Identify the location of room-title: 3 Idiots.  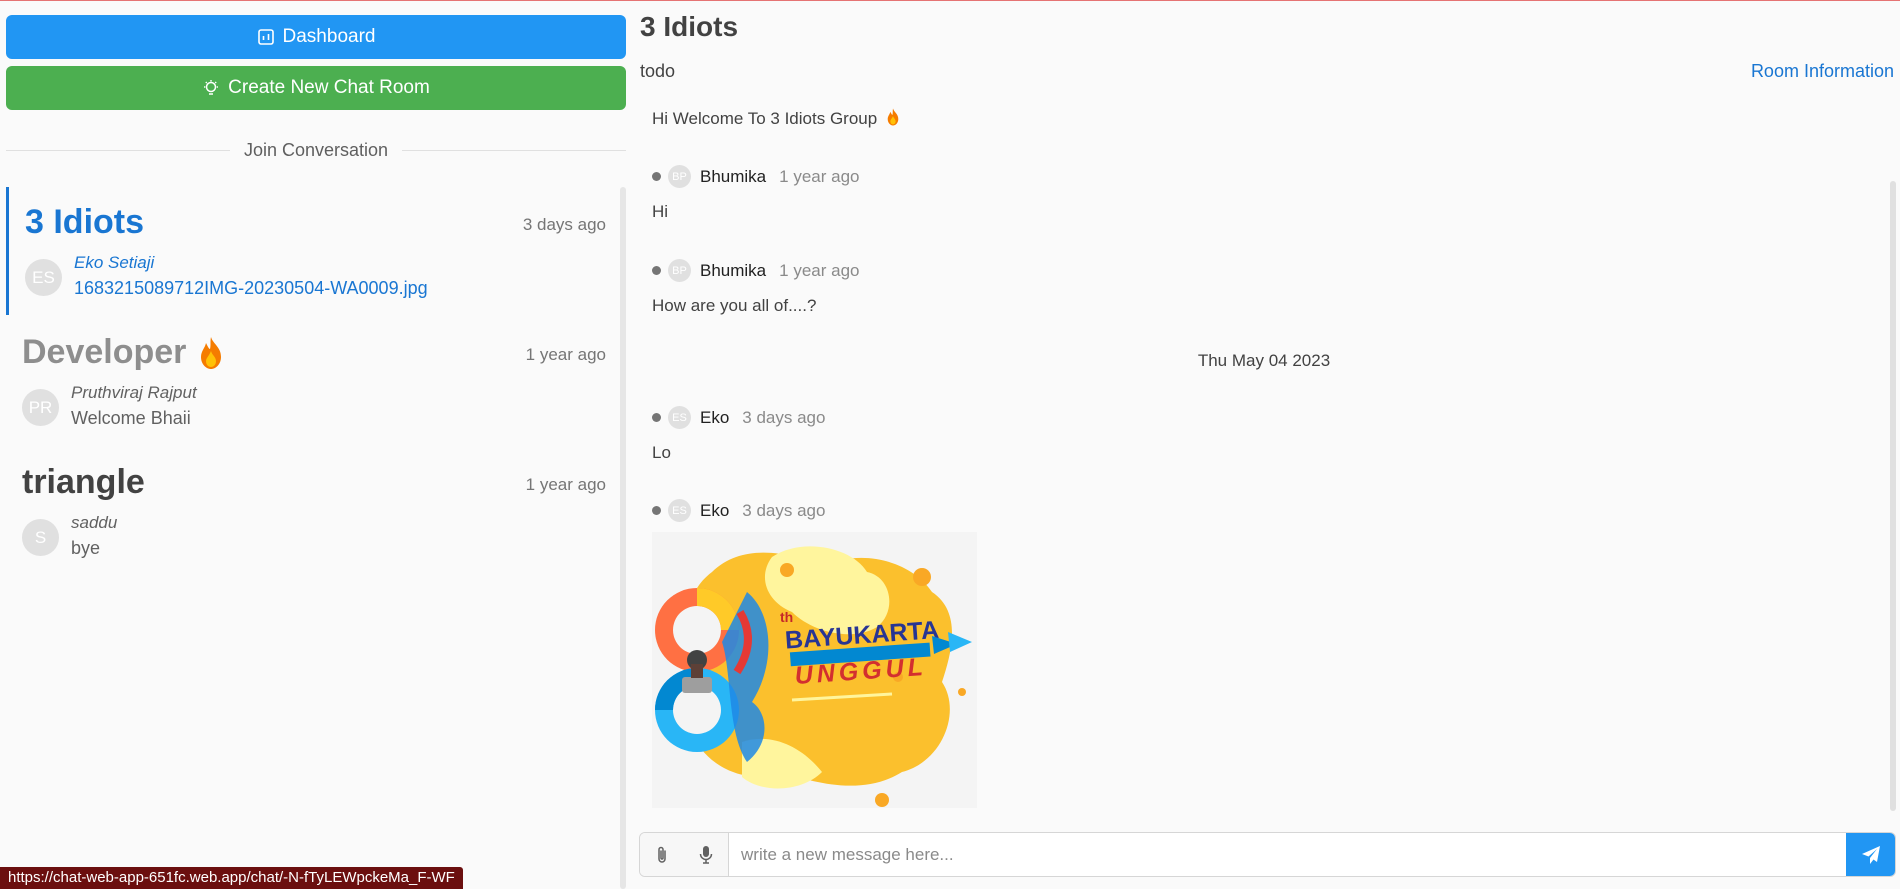
(85, 222).